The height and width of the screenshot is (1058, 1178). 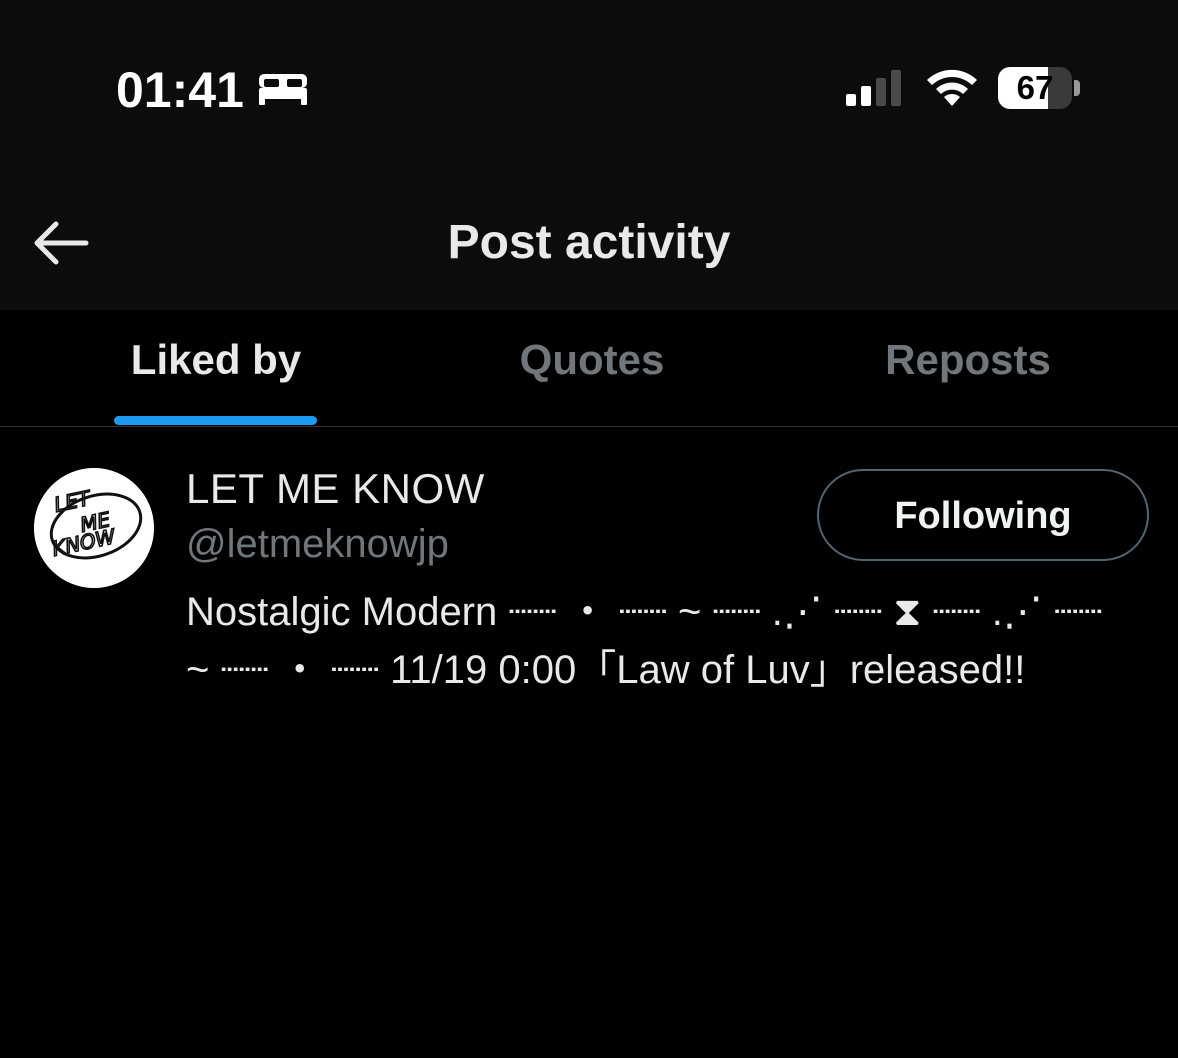 I want to click on tab-label: Liked by, so click(x=216, y=359).